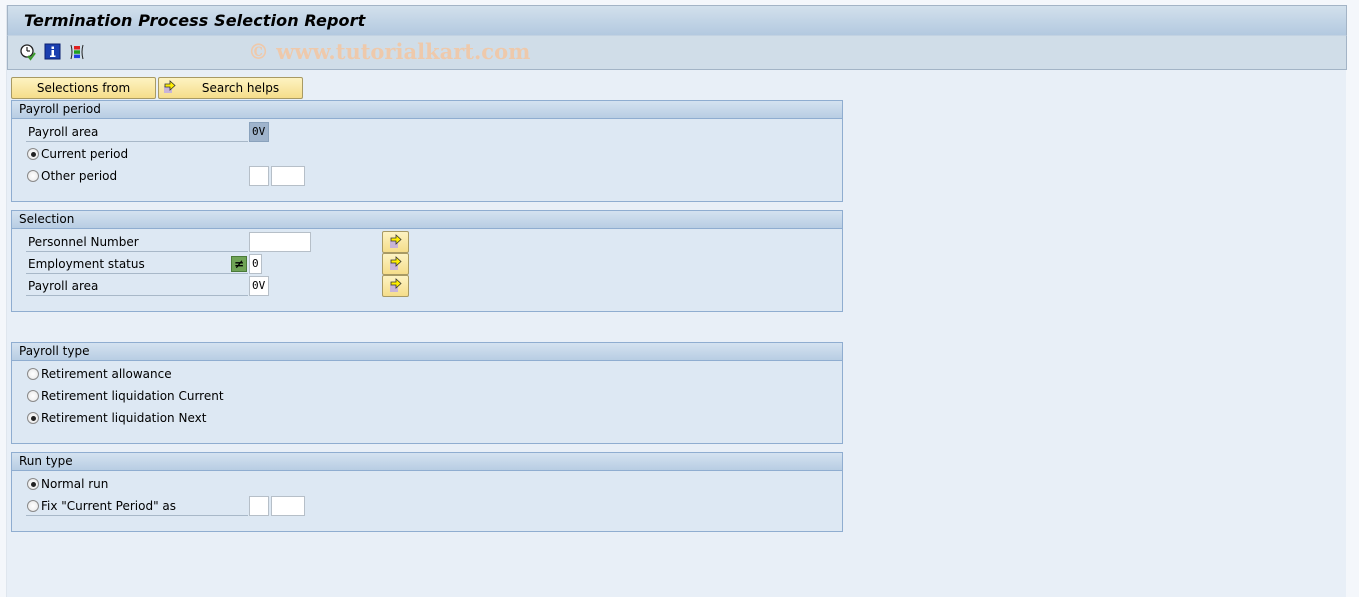 The width and height of the screenshot is (1359, 597). I want to click on normal-run-radio: Normal run, so click(67, 484).